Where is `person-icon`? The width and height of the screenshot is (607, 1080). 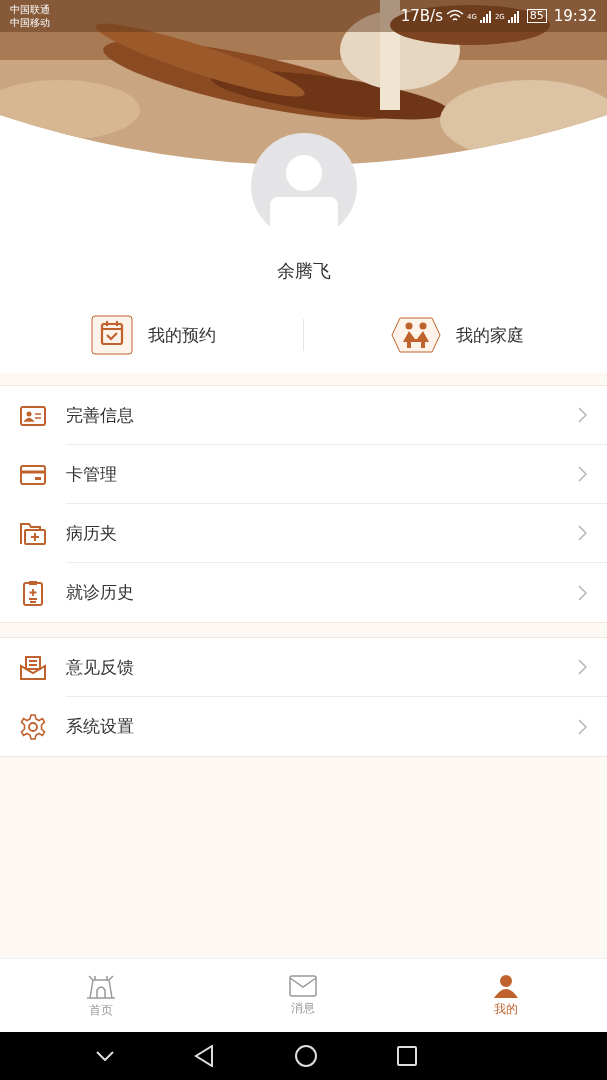
person-icon is located at coordinates (505, 985).